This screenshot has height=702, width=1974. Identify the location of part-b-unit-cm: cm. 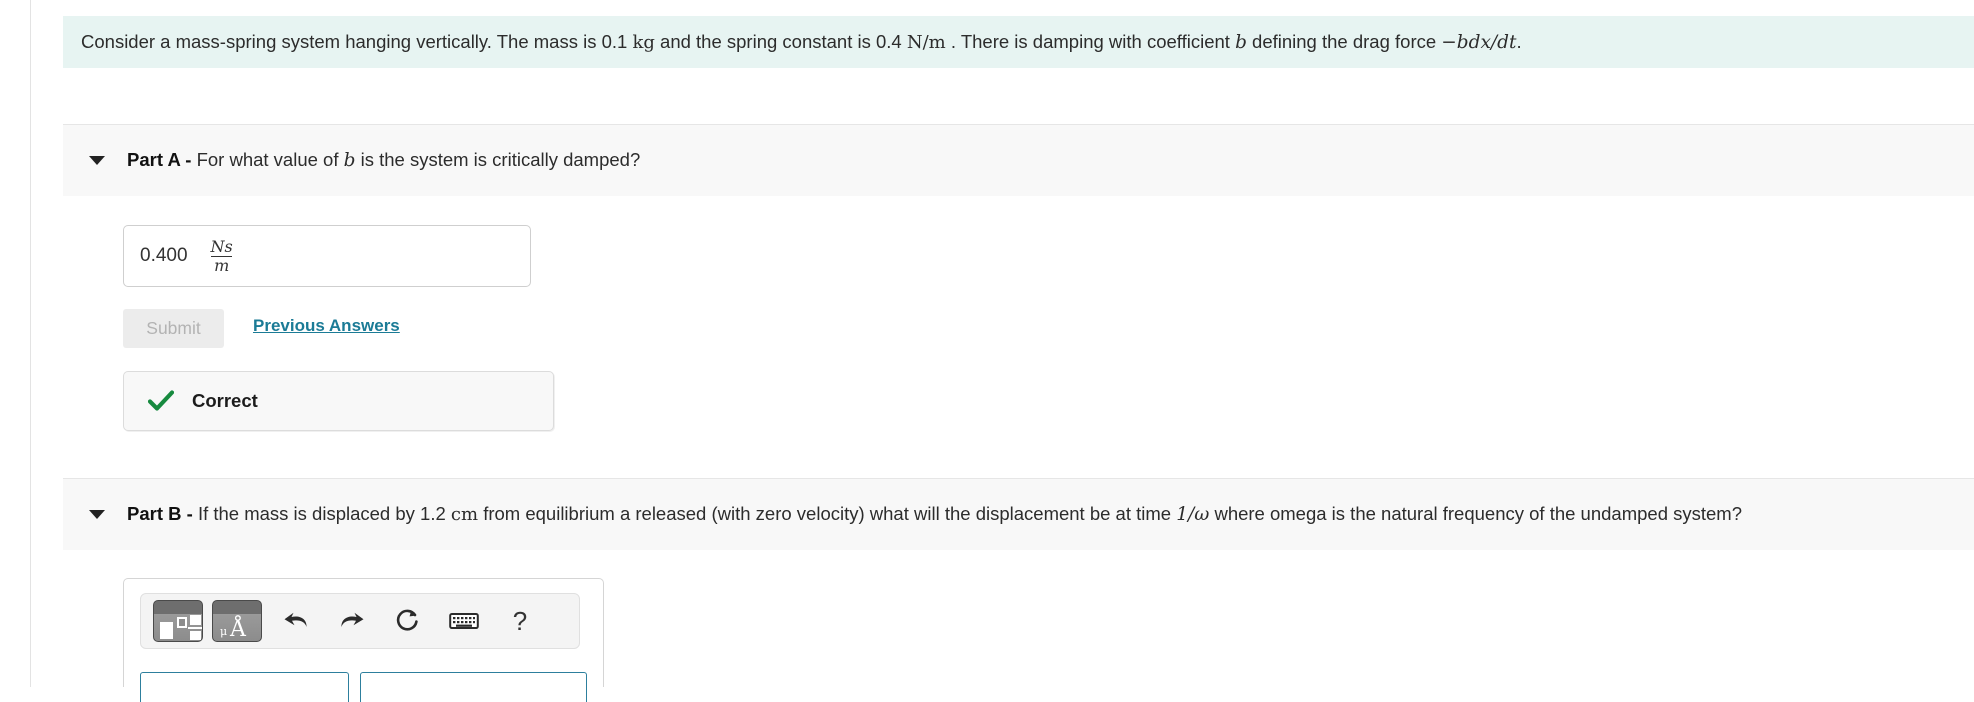
(464, 514).